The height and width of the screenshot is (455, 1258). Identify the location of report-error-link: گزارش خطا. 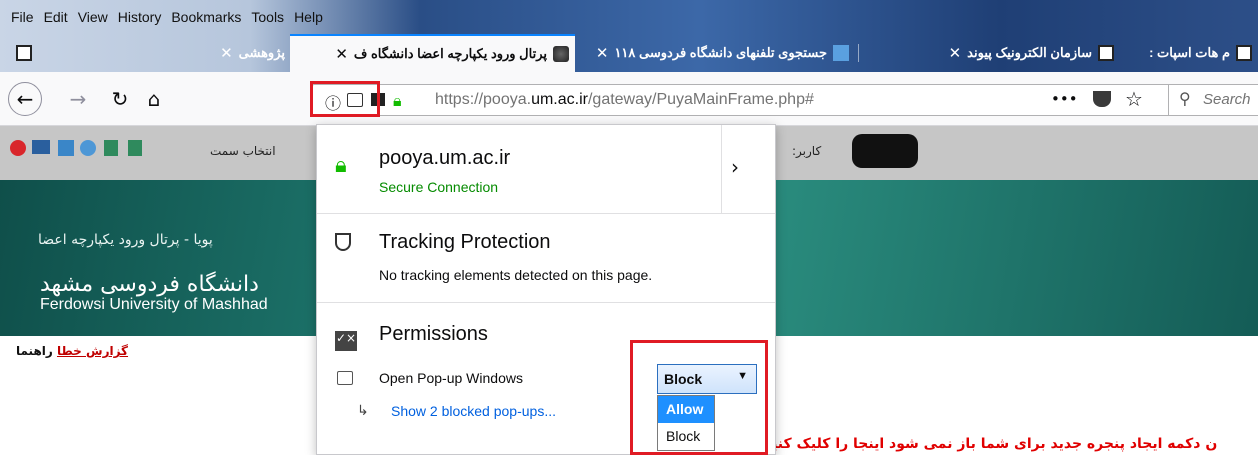
(92, 351).